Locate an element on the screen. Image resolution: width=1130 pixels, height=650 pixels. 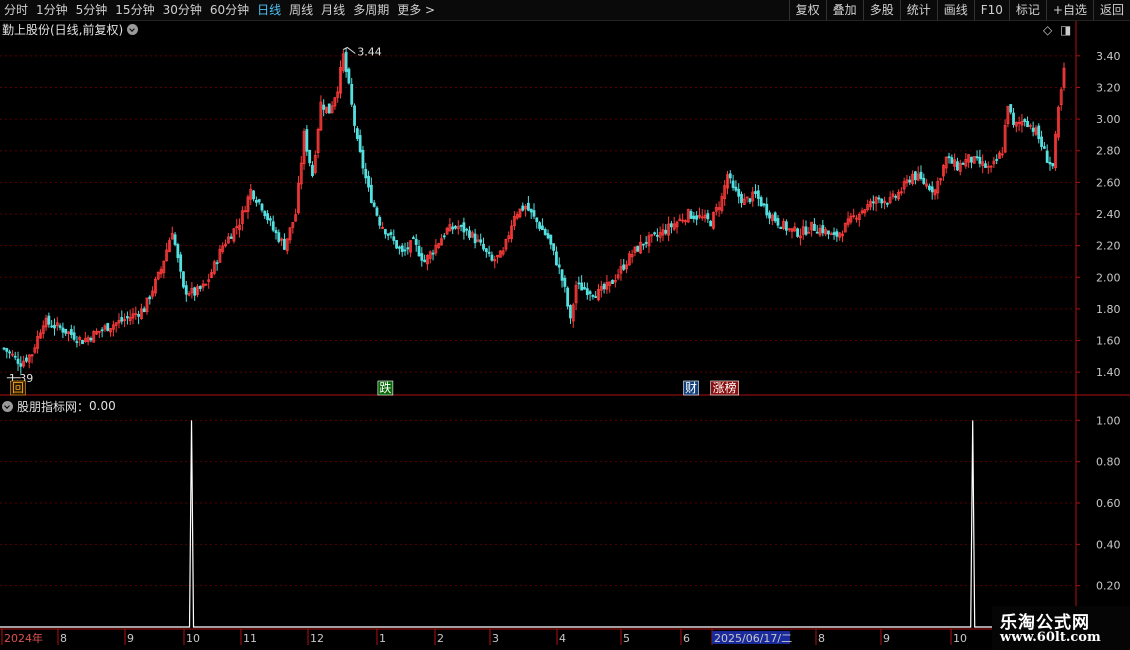
date-label: 8 is located at coordinates (63, 638).